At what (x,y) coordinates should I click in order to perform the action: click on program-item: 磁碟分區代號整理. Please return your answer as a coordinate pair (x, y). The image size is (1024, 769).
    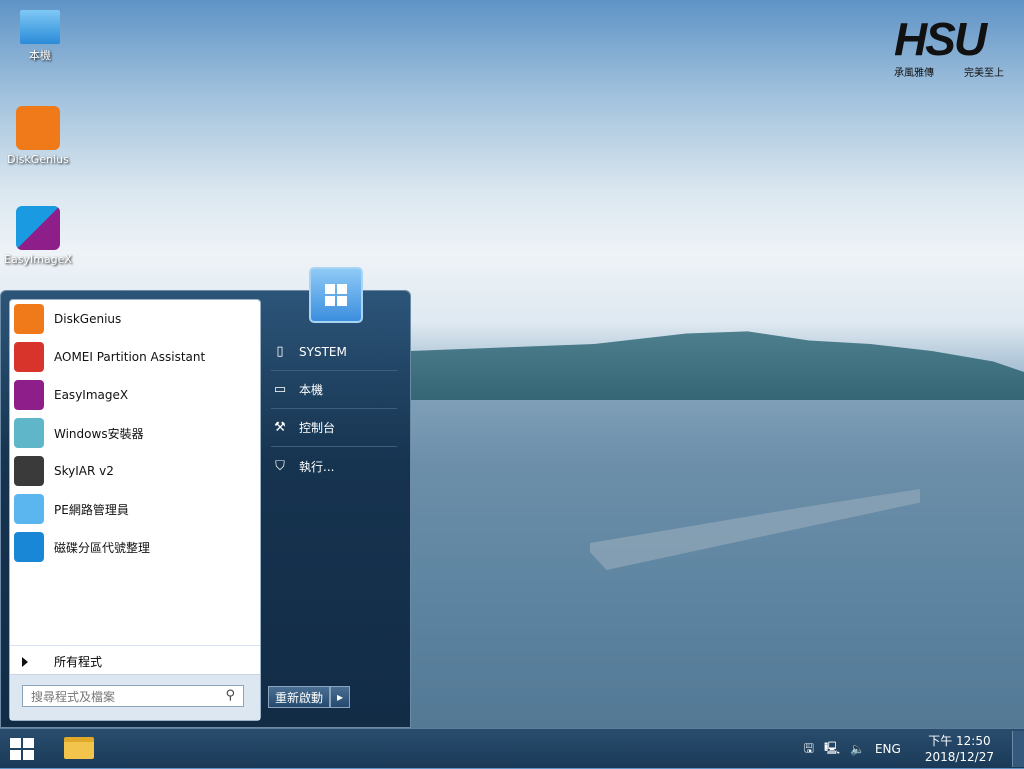
    Looking at the image, I should click on (135, 547).